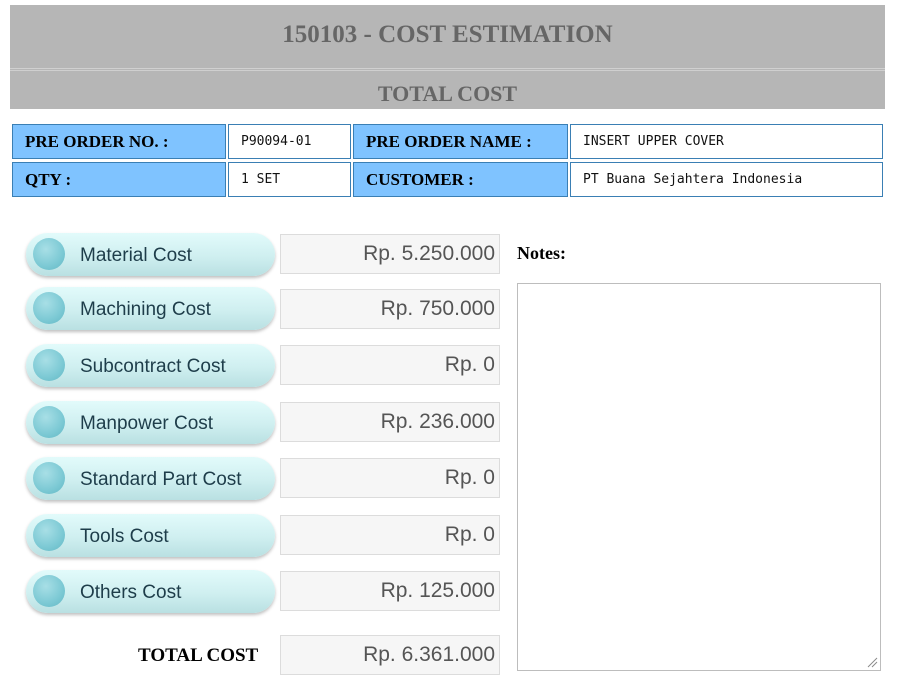 The image size is (905, 697). I want to click on material-cost-button: Material Cost, so click(150, 254).